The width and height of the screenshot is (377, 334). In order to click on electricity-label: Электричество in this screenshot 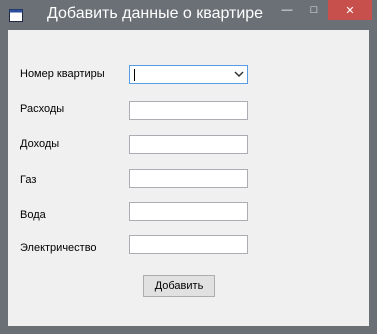, I will do `click(58, 248)`.